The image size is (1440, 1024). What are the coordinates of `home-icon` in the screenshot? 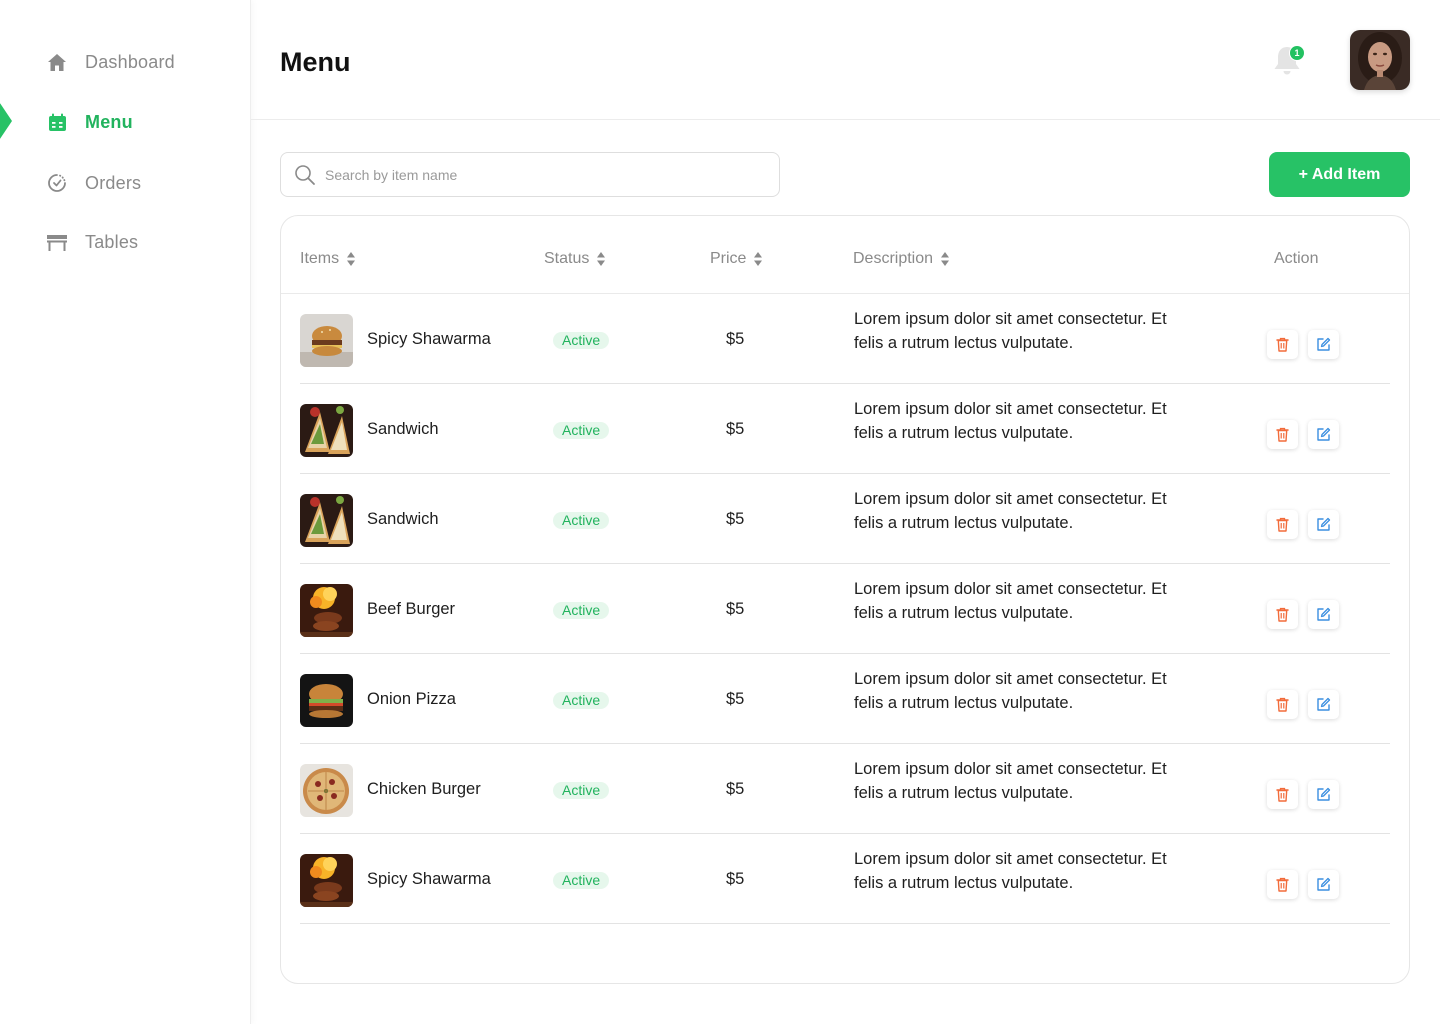 It's located at (57, 62).